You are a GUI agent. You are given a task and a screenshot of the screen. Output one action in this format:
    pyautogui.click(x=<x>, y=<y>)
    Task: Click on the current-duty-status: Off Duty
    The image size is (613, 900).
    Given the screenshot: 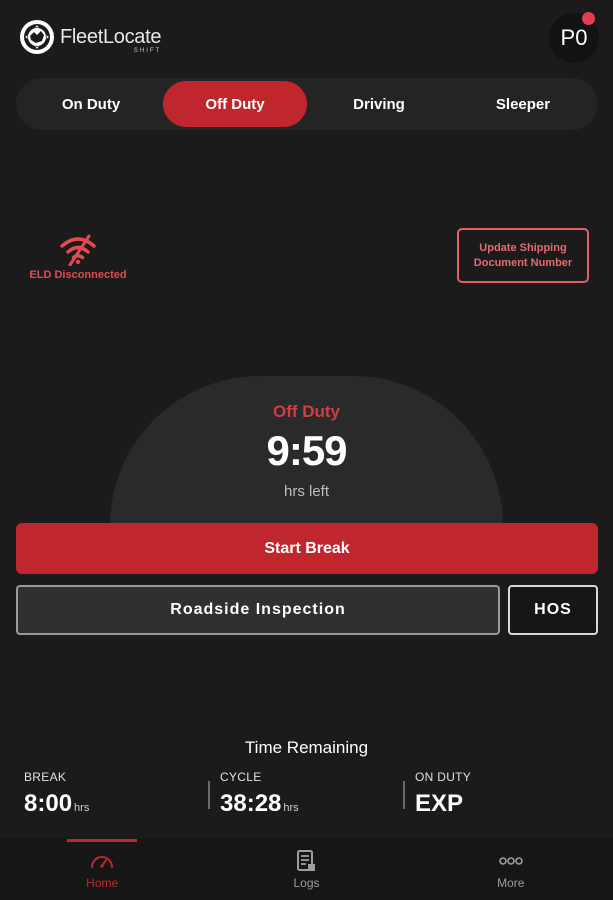 What is the action you would take?
    pyautogui.click(x=306, y=411)
    